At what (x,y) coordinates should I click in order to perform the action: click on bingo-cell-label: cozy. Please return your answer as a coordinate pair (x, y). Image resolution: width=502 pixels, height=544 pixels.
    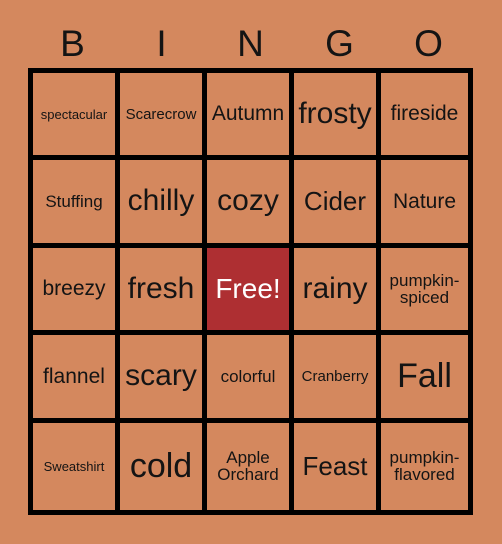
    Looking at the image, I should click on (248, 201).